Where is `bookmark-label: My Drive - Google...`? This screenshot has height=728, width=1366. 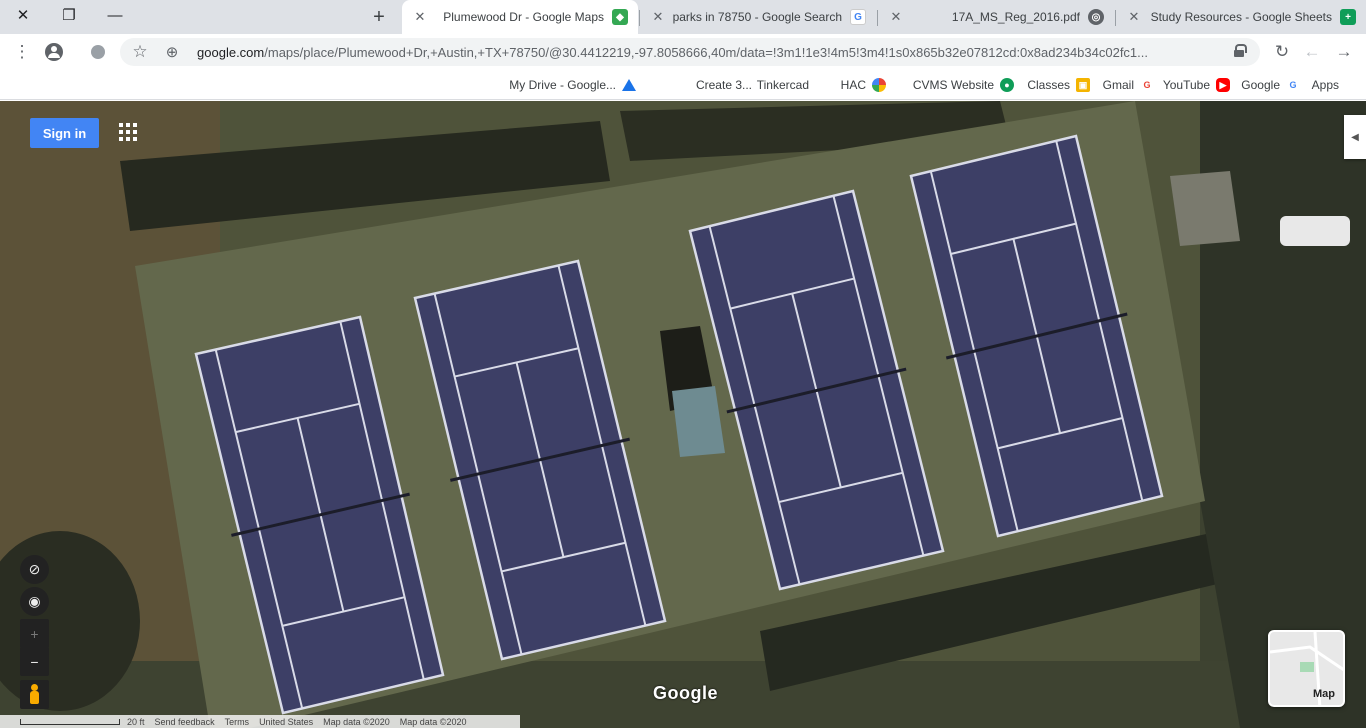 bookmark-label: My Drive - Google... is located at coordinates (562, 85).